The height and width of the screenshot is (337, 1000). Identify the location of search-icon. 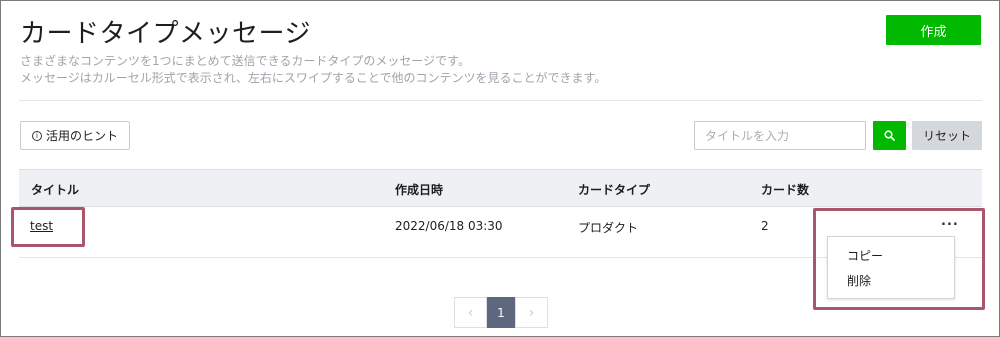
(889, 135).